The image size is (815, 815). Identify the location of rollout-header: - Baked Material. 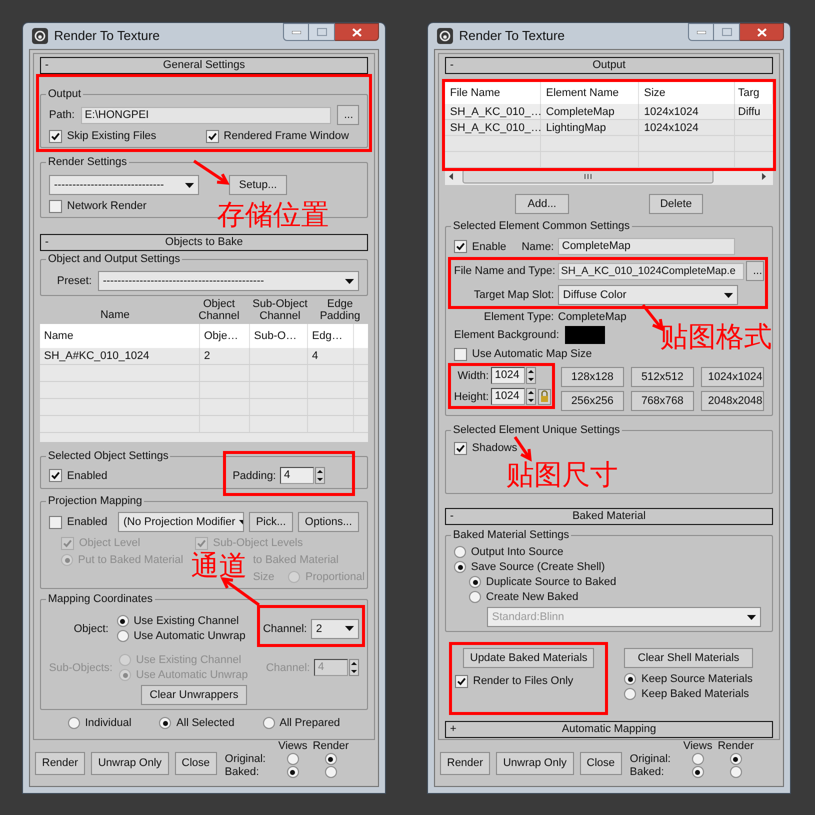
(609, 516).